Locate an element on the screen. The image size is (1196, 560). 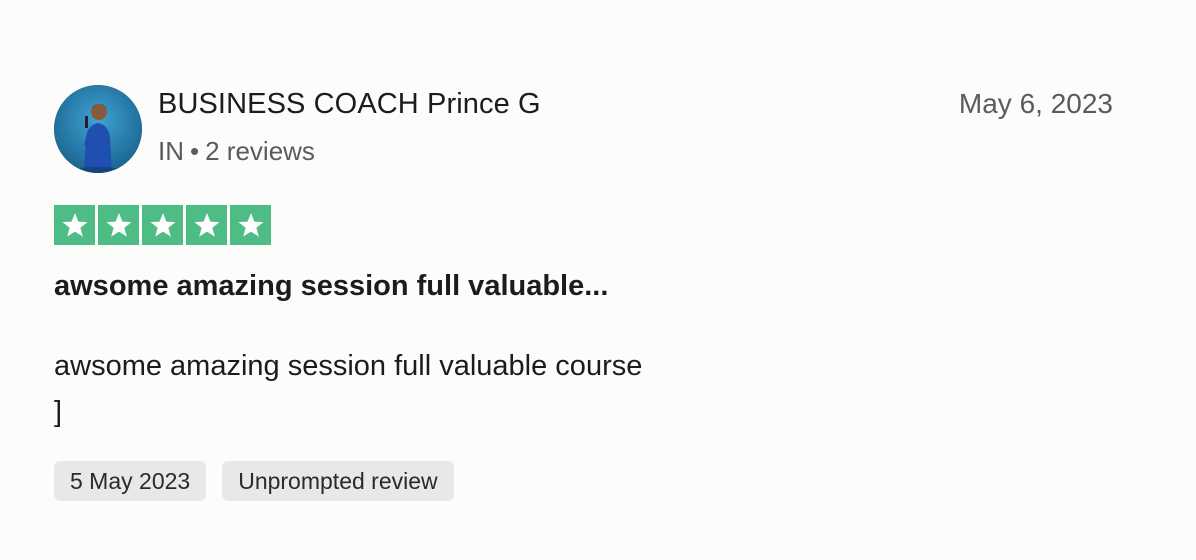
avatar-image is located at coordinates (98, 129).